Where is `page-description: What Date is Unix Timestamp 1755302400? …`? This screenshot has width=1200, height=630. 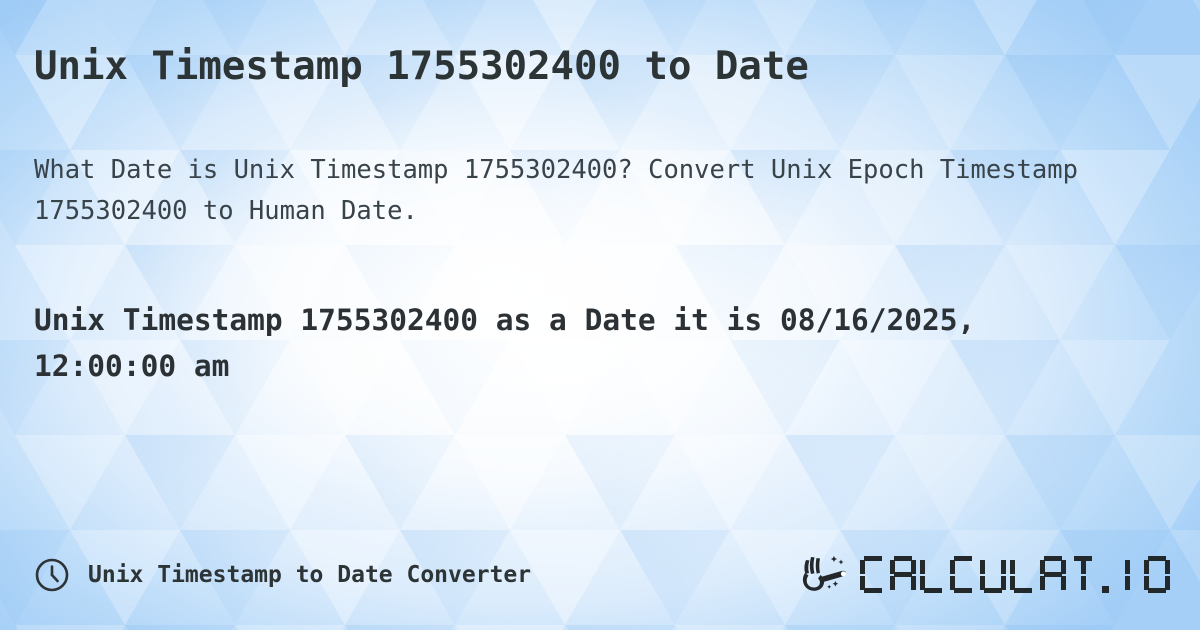 page-description: What Date is Unix Timestamp 1755302400? … is located at coordinates (556, 191).